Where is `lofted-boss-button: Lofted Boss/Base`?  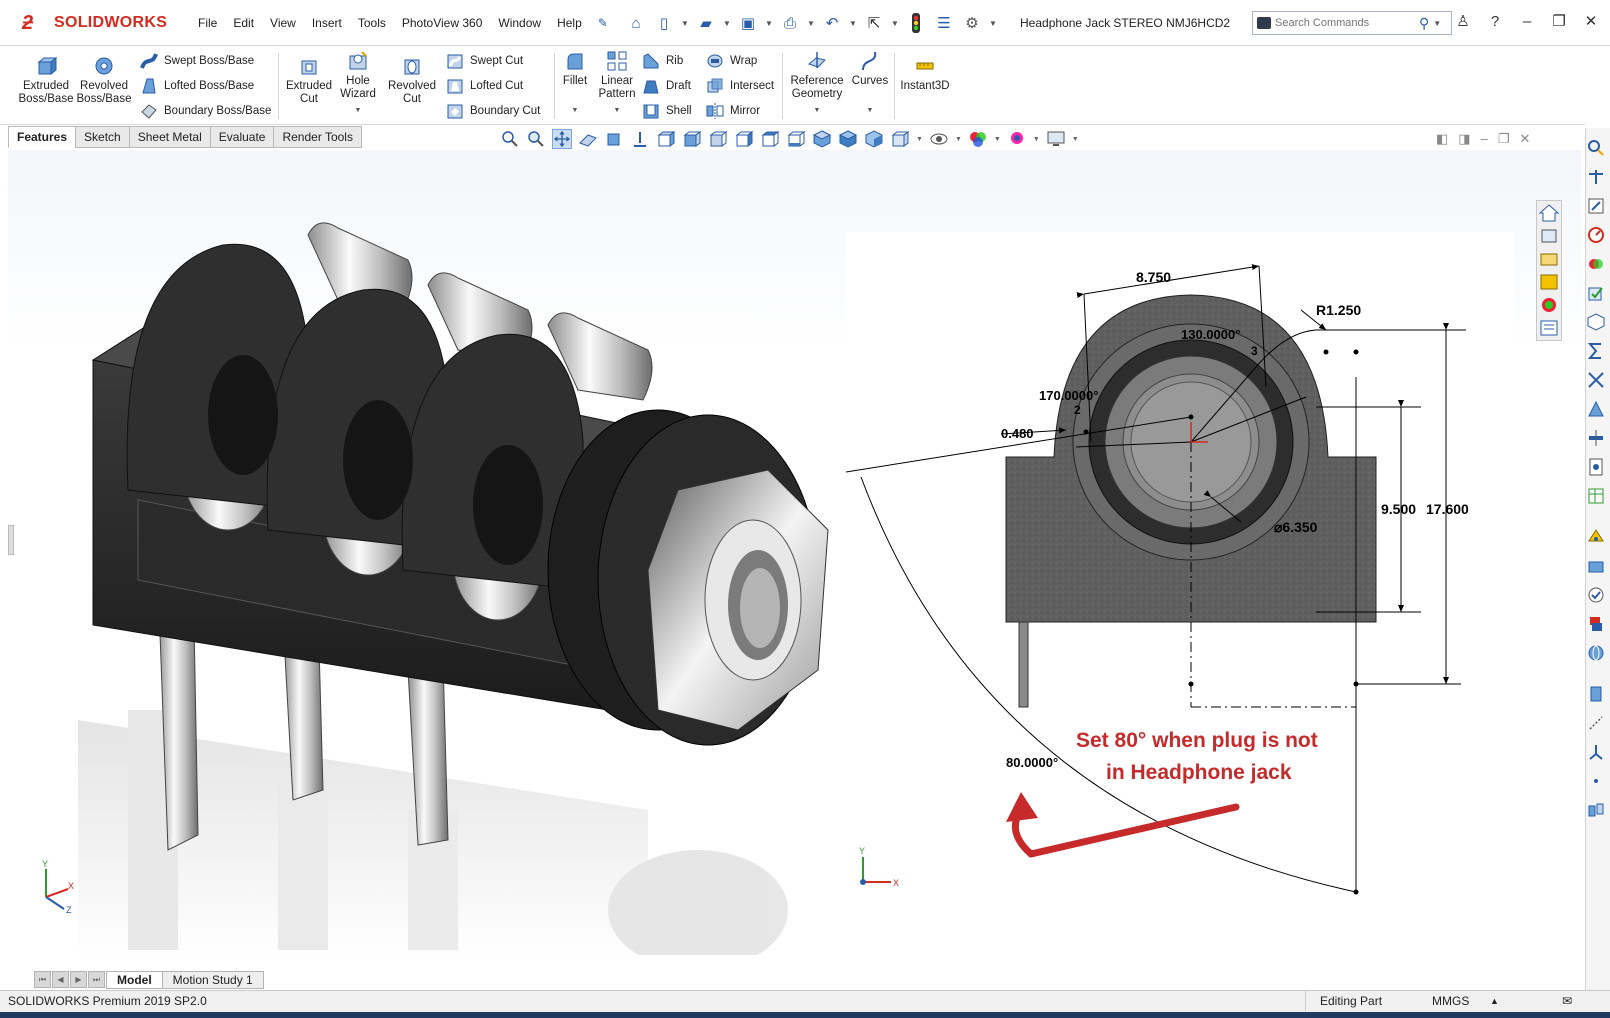
lofted-boss-button: Lofted Boss/Base is located at coordinates (197, 86).